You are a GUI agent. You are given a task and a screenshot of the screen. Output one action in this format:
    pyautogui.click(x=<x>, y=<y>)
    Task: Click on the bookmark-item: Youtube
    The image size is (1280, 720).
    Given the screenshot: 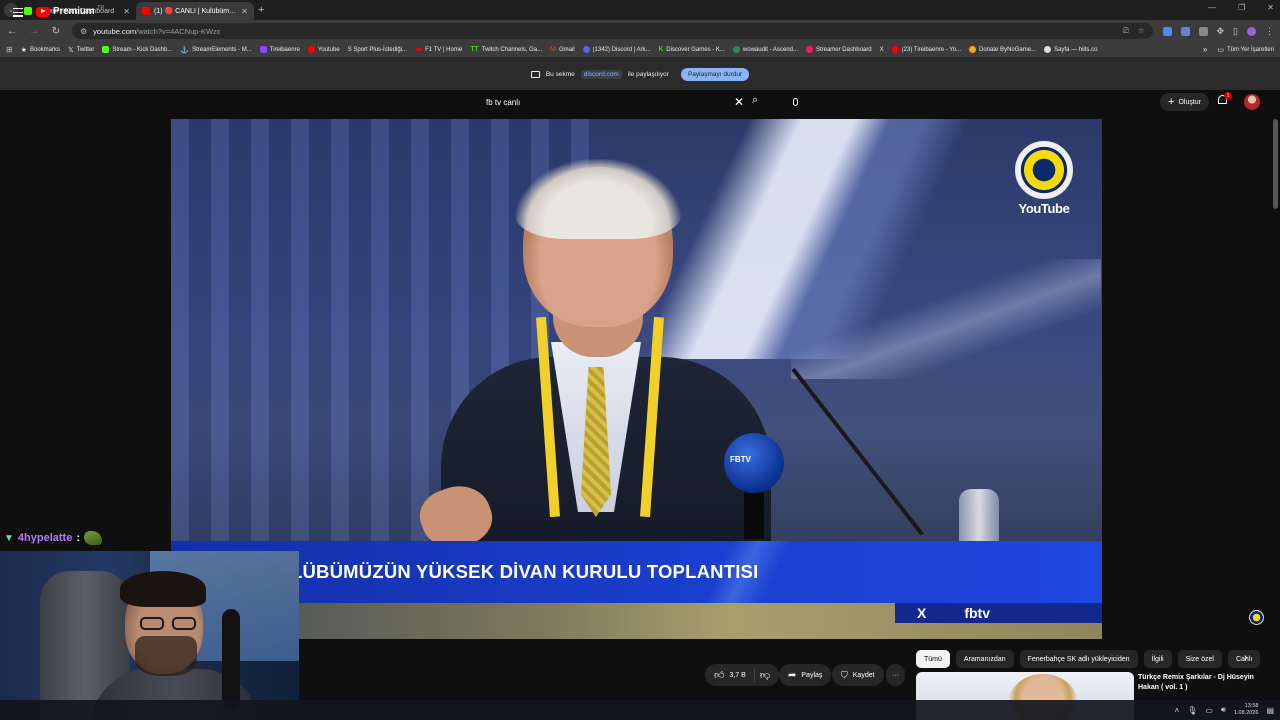 What is the action you would take?
    pyautogui.click(x=323, y=49)
    